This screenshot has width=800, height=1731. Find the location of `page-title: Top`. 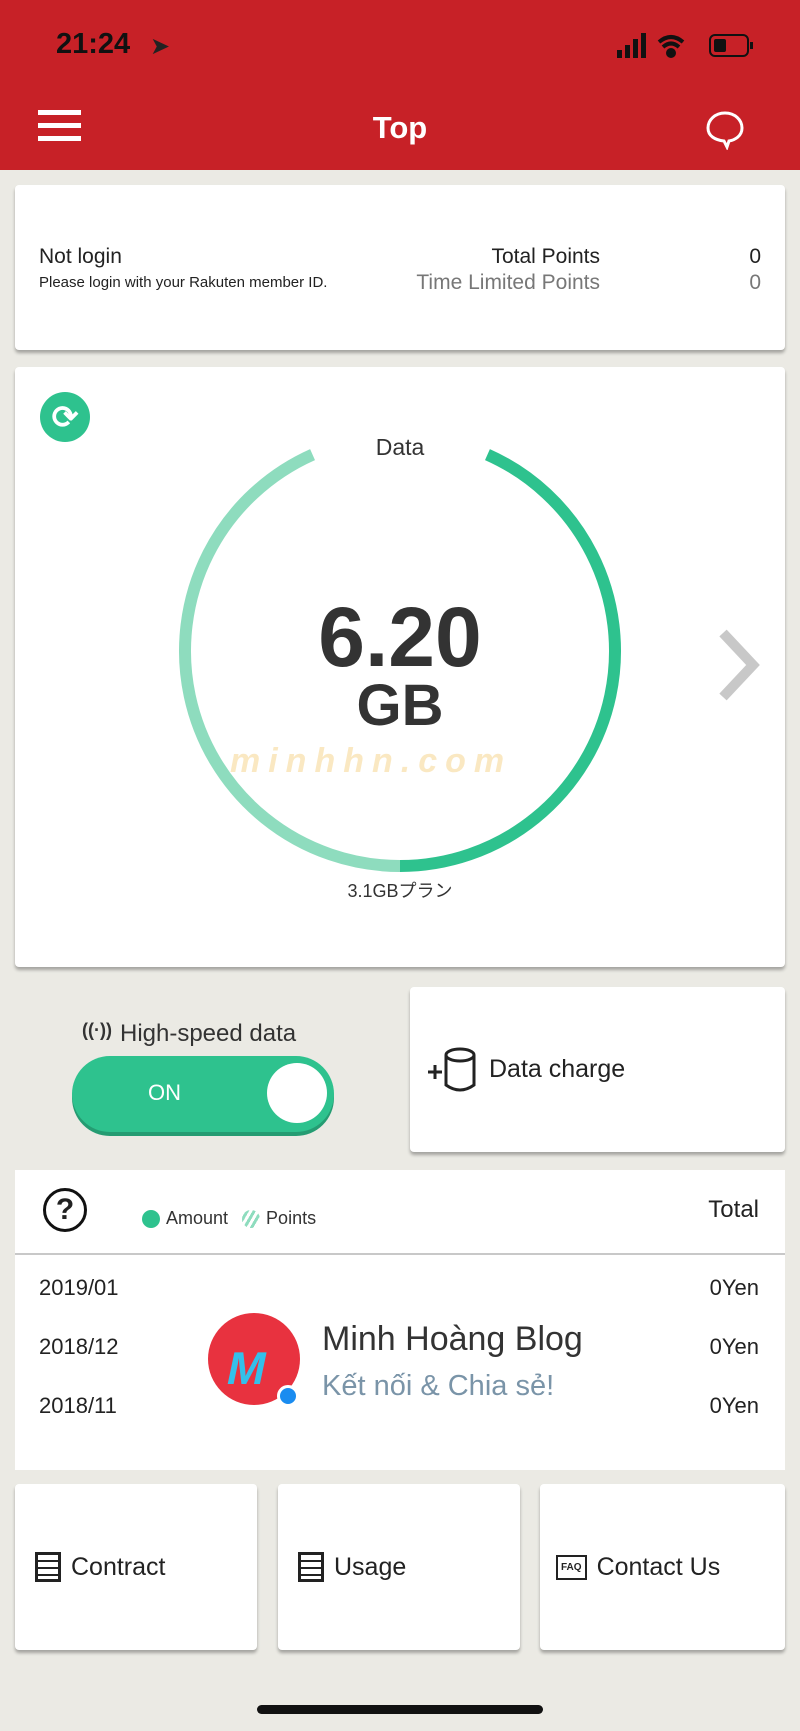

page-title: Top is located at coordinates (400, 127).